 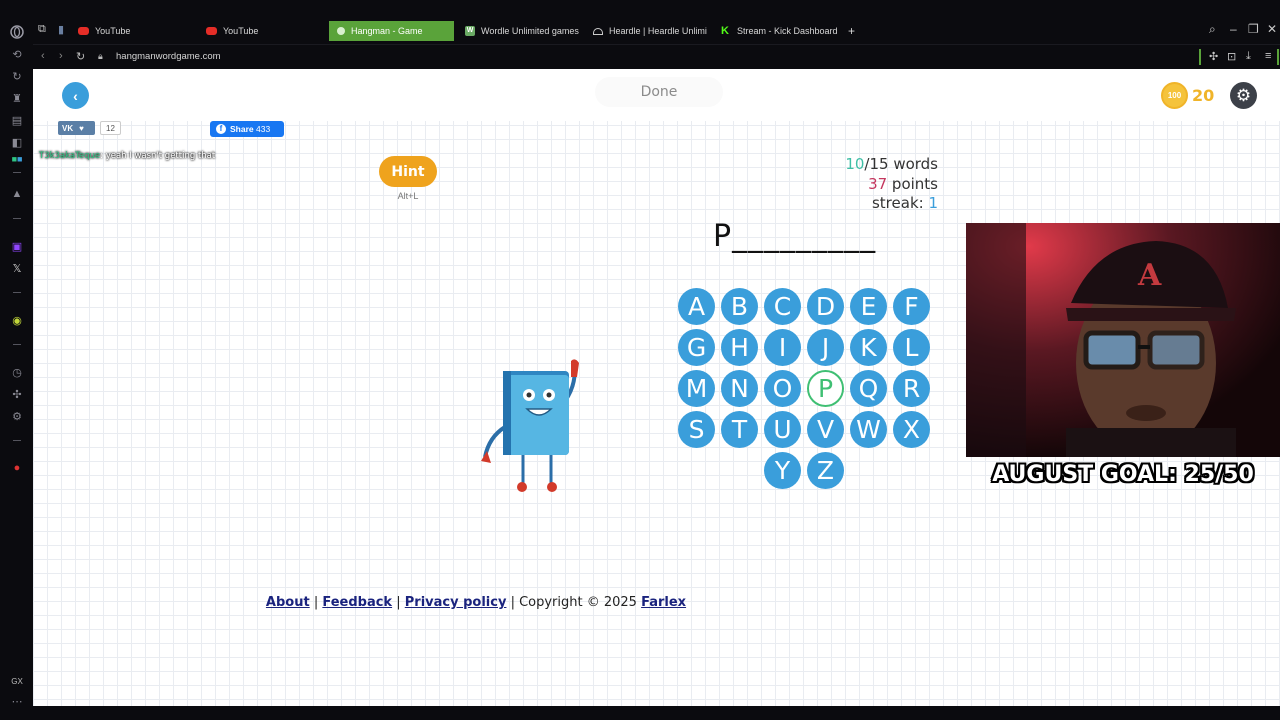 I want to click on chat-message: : yeah I wasn't getting that, so click(x=158, y=156).